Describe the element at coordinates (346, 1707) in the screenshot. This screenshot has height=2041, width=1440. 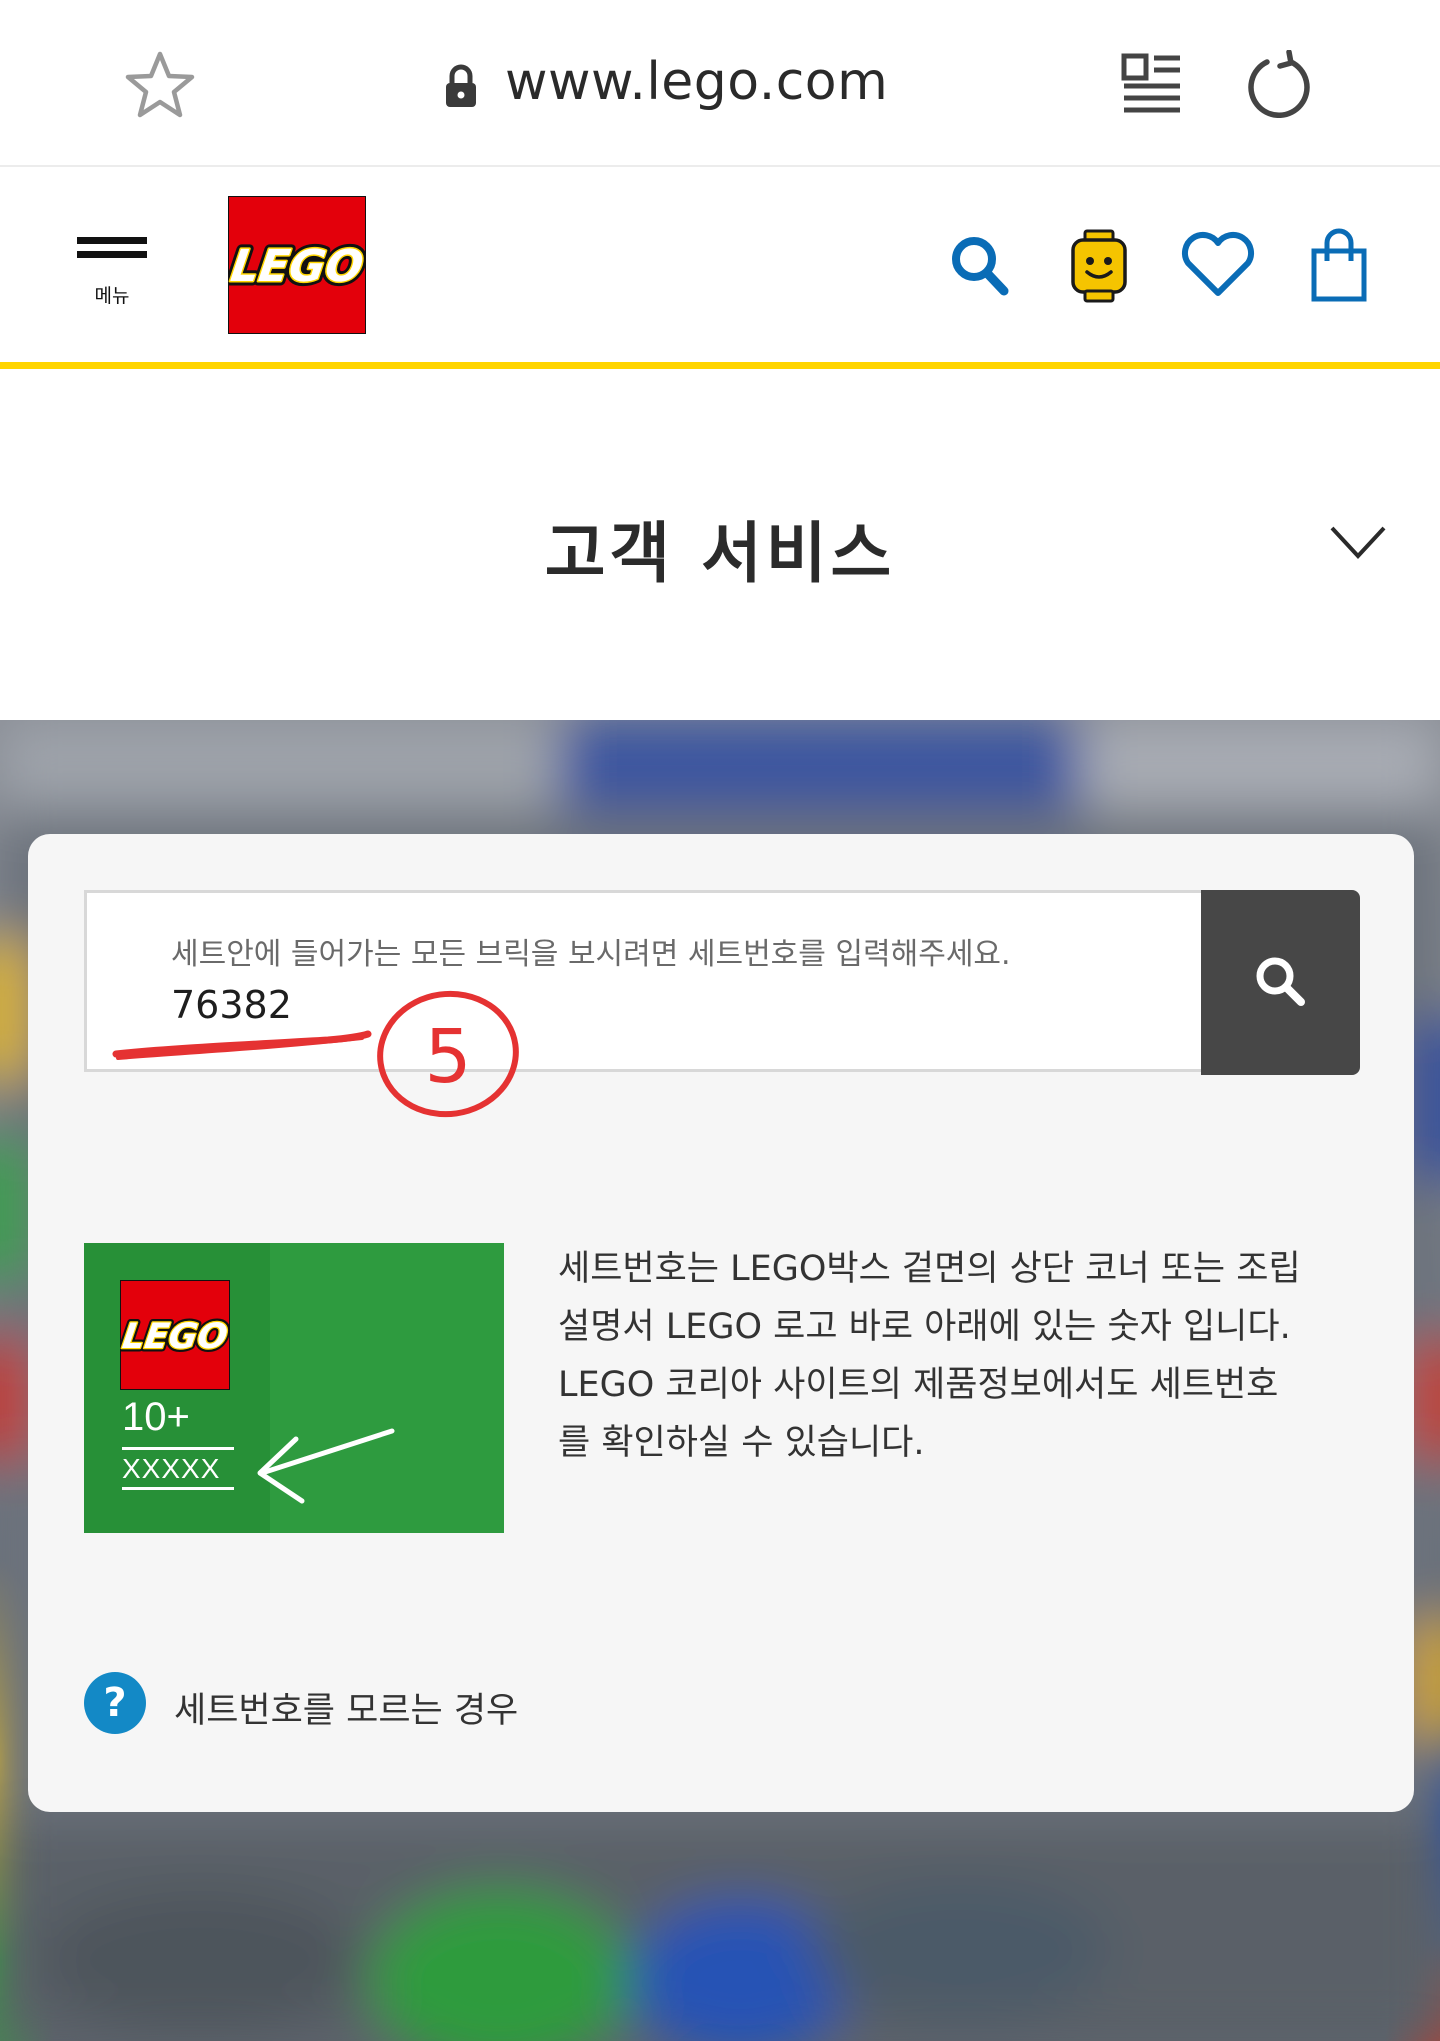
I see `help-link-text: 세트번호를 모르는 경우` at that location.